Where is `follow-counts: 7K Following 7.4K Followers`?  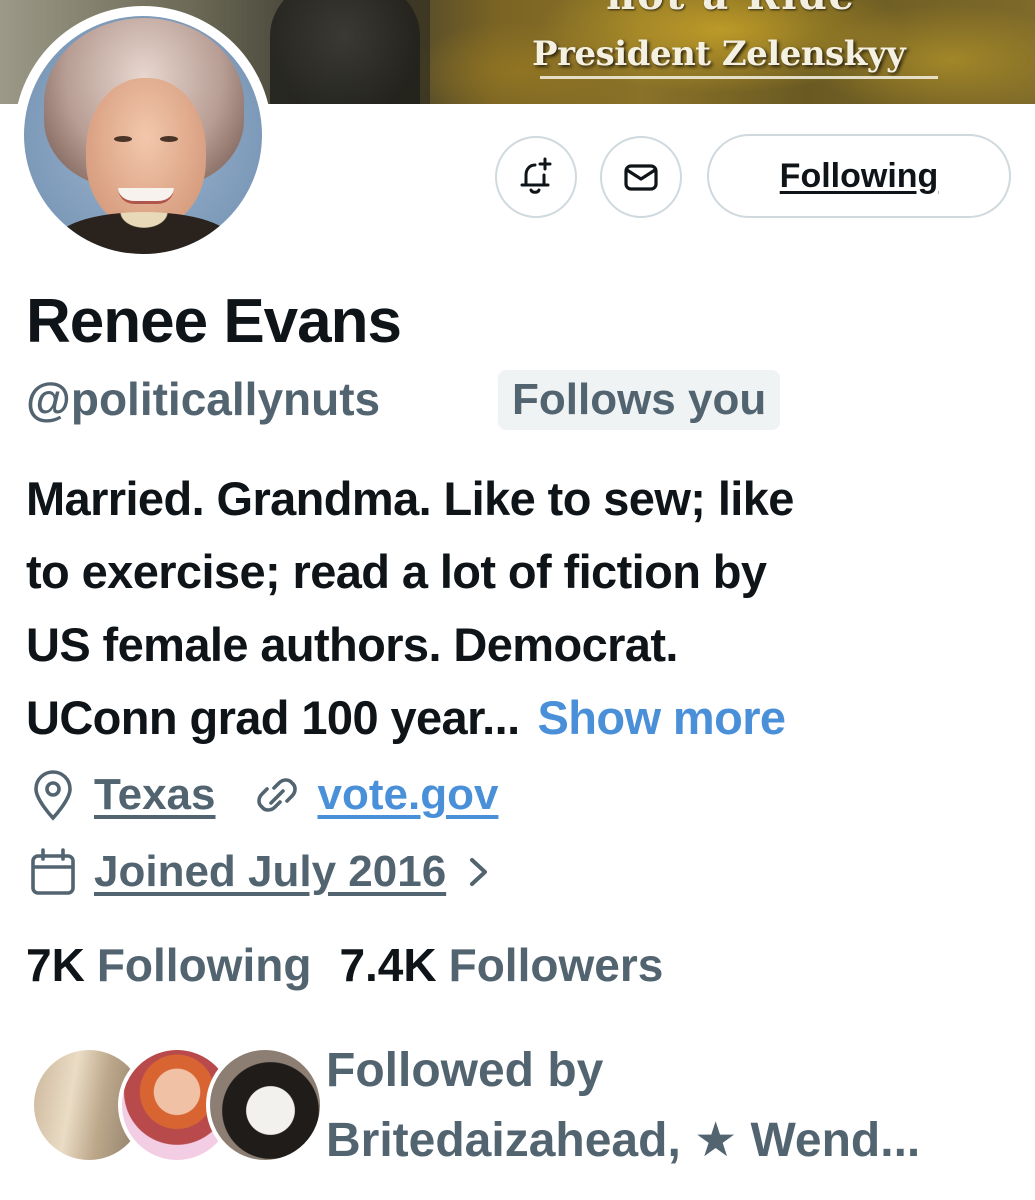 follow-counts: 7K Following 7.4K Followers is located at coordinates (344, 965).